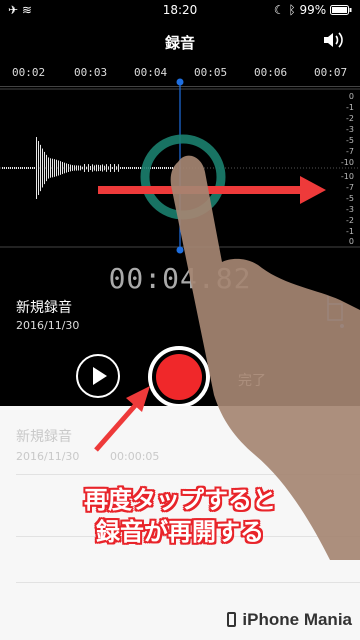 The image size is (360, 640). I want to click on watermark: iPhone Mania, so click(289, 620).